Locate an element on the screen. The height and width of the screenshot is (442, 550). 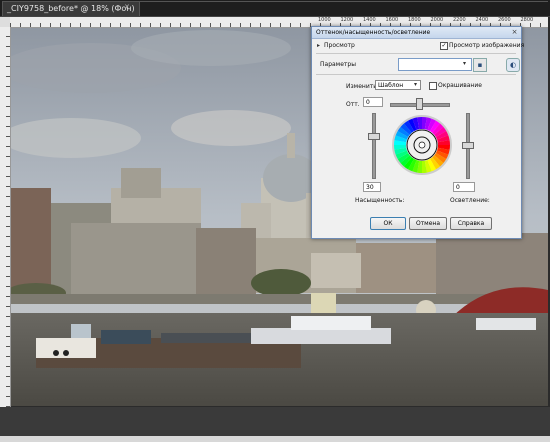
ruler-tick-label: 1400 is located at coordinates (369, 20).